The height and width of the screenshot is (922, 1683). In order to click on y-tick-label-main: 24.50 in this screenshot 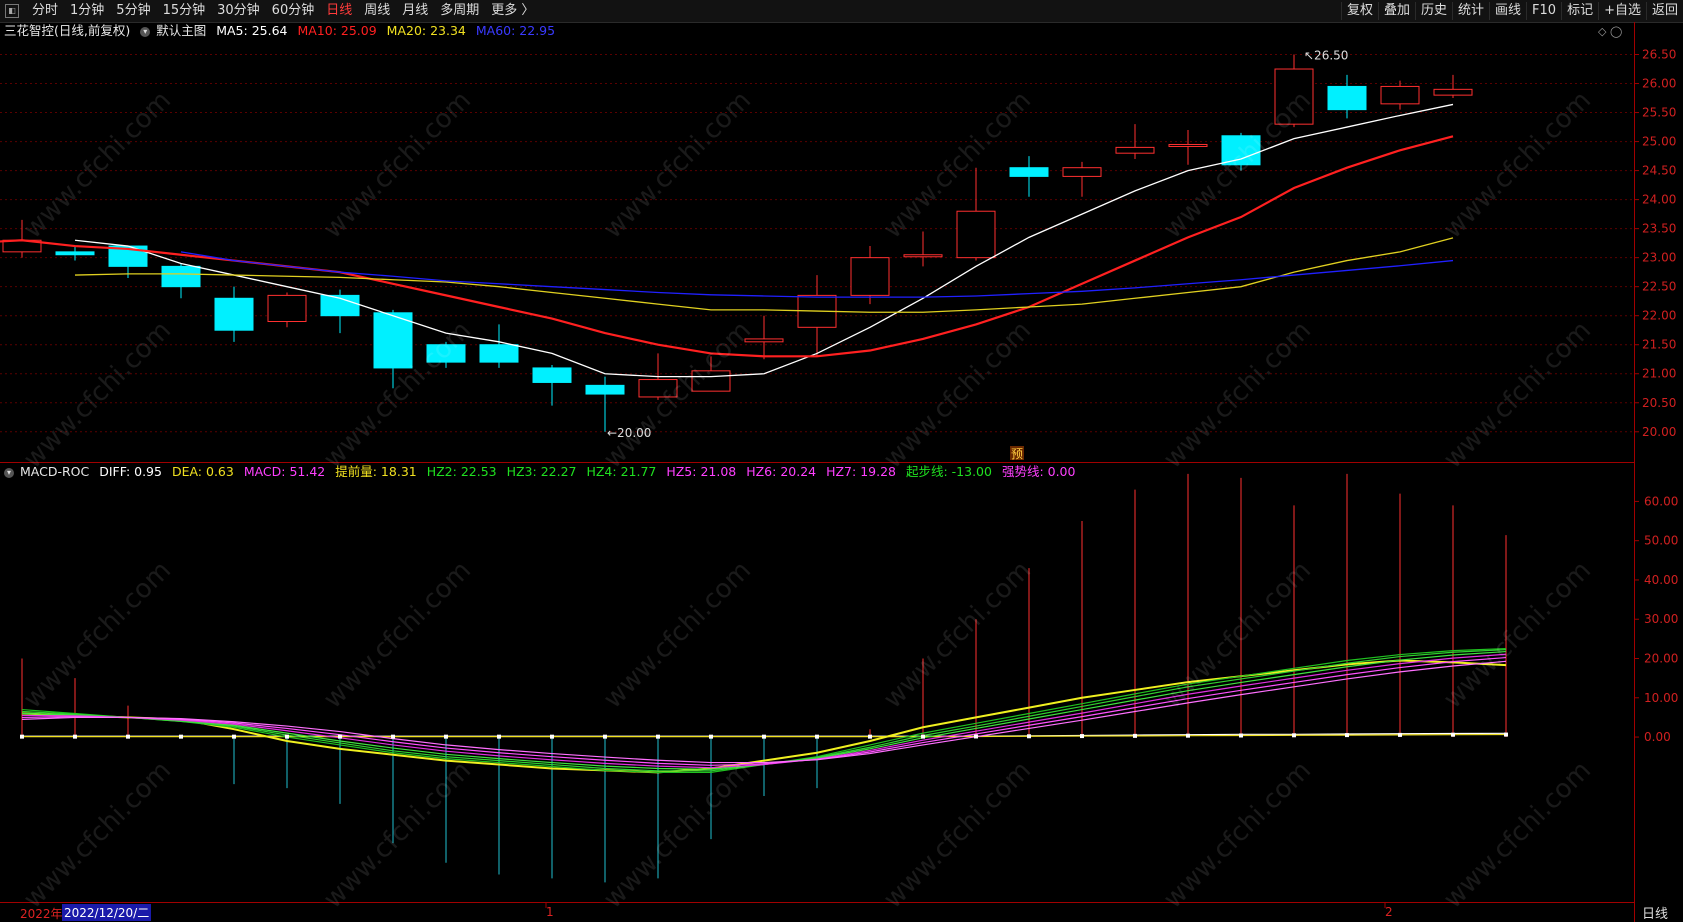, I will do `click(1659, 171)`.